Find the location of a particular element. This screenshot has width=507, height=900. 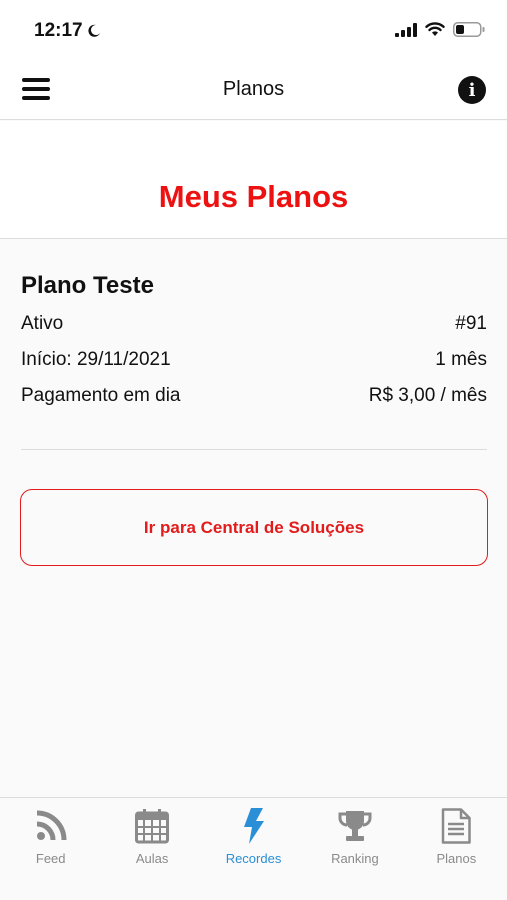

plan-number: #91 is located at coordinates (471, 323).